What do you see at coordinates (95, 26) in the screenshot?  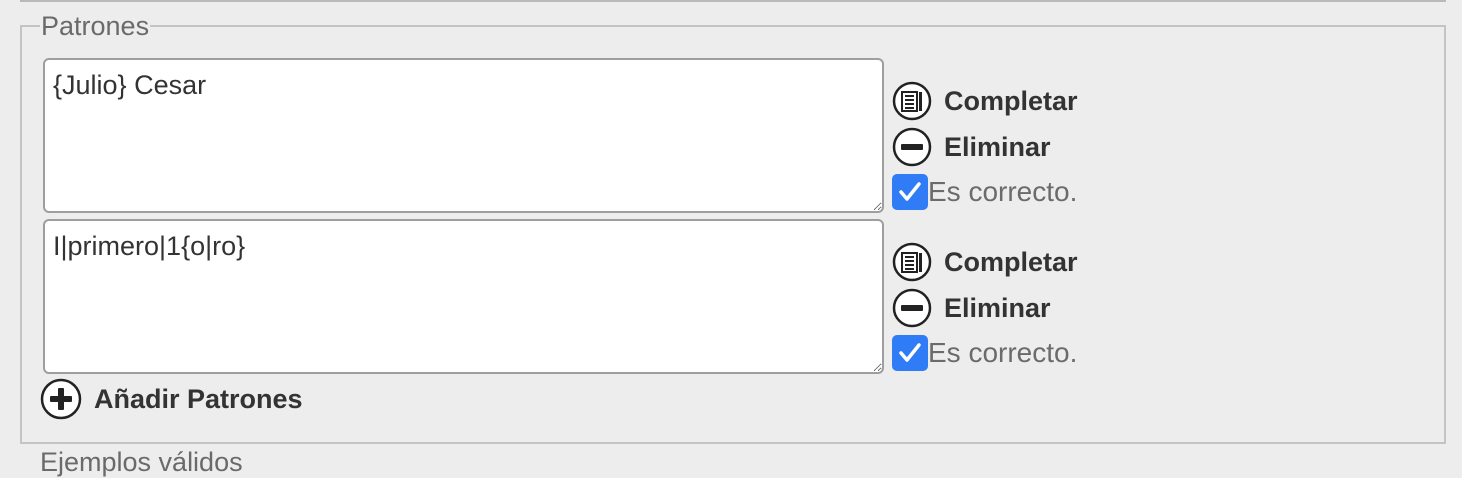 I see `patterns-legend: Patrones` at bounding box center [95, 26].